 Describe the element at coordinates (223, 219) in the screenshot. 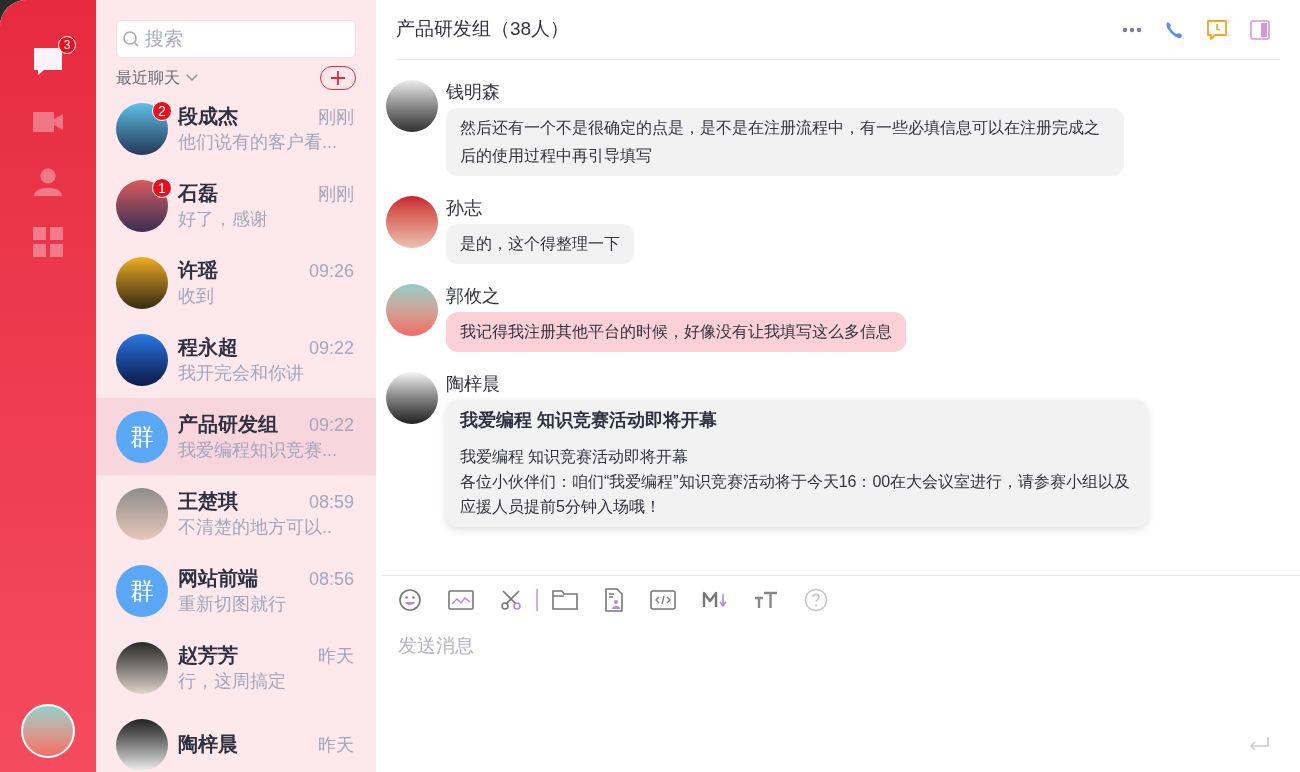

I see `message-preview: 好了，感谢` at that location.